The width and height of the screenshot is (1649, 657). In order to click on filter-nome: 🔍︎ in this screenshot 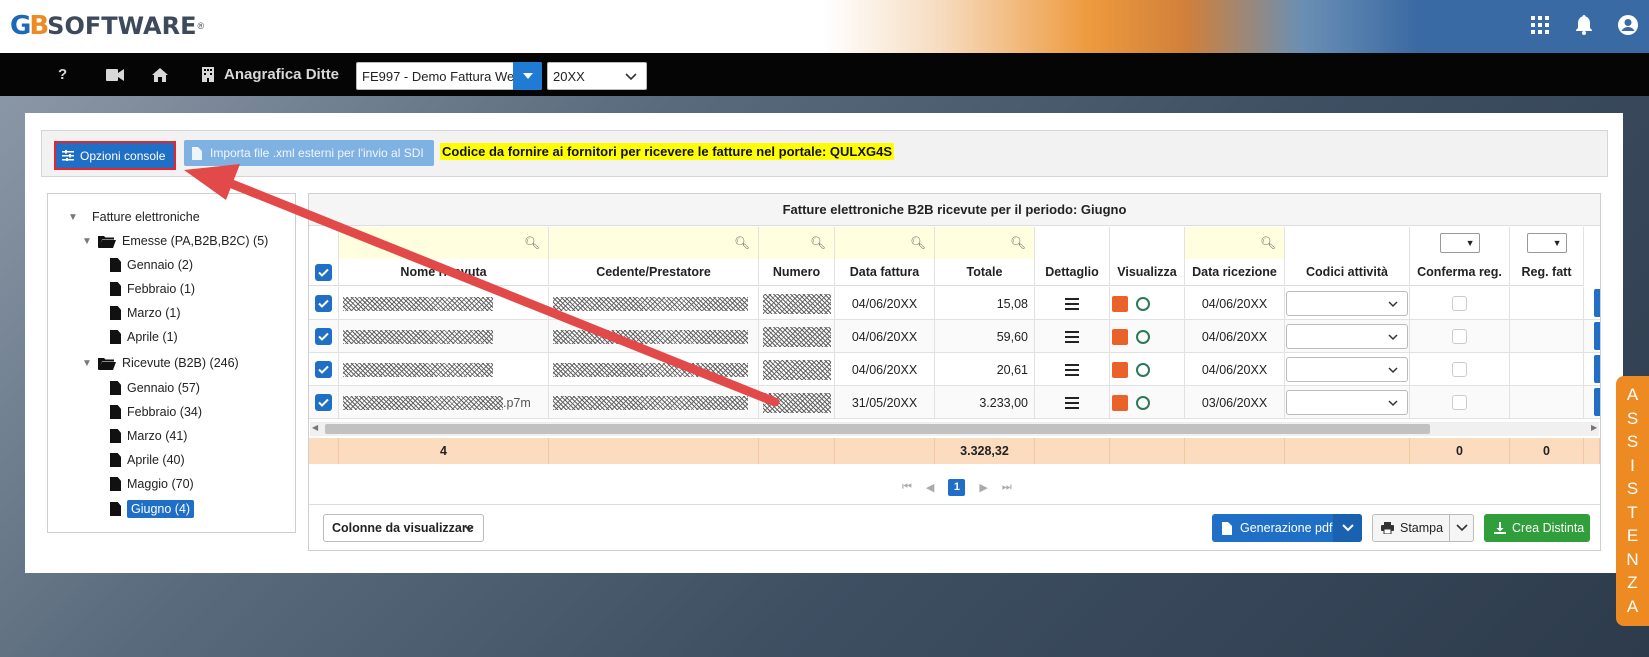, I will do `click(444, 243)`.